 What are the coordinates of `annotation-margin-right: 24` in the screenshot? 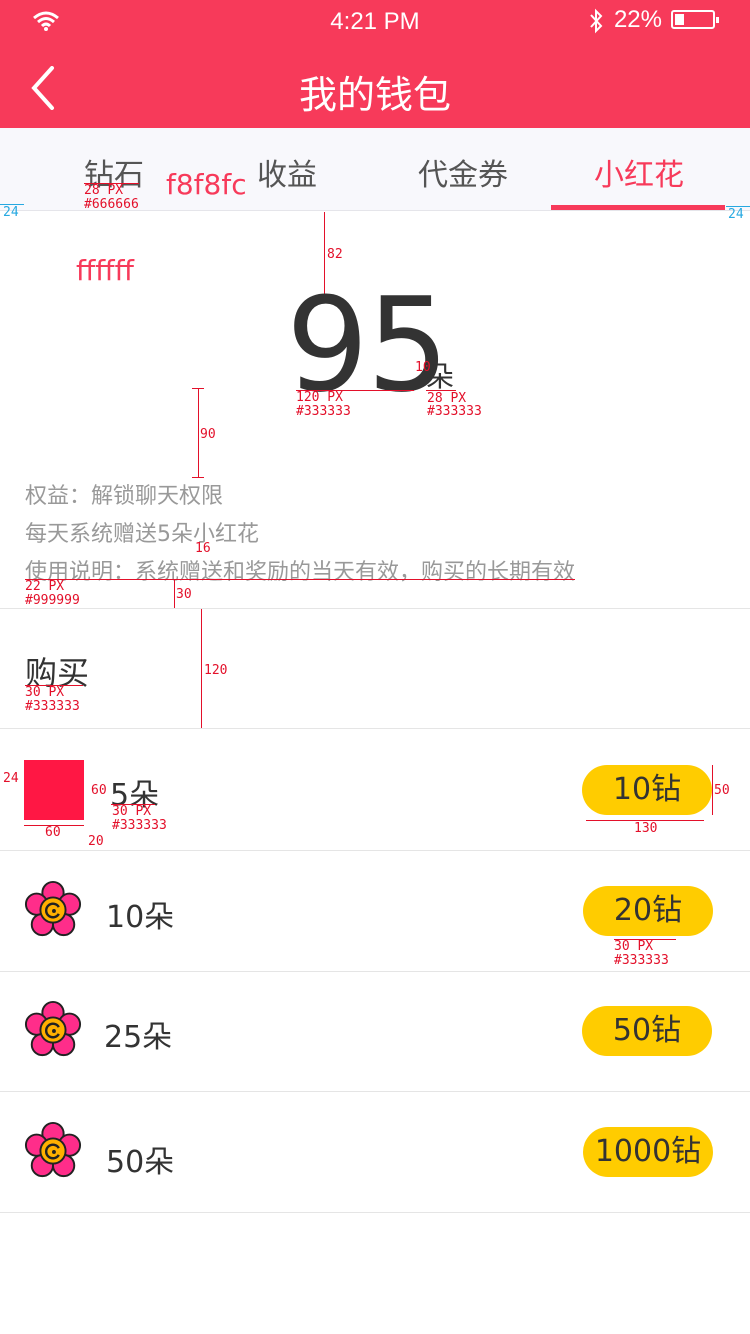 It's located at (736, 214).